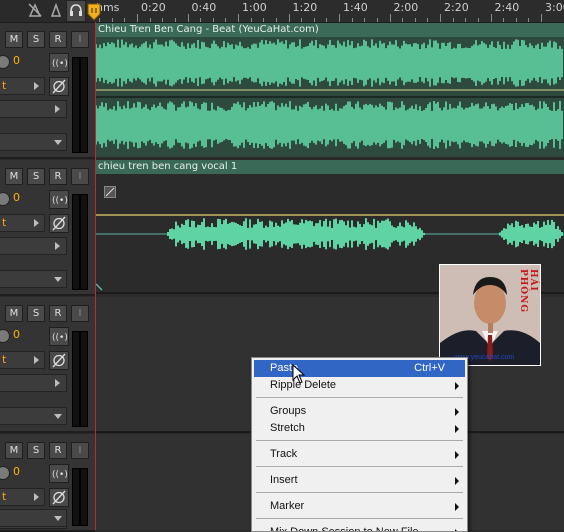  What do you see at coordinates (359, 527) in the screenshot?
I see `menu-item-mix-down-session-to-new-file: Mix Down Session to New File` at bounding box center [359, 527].